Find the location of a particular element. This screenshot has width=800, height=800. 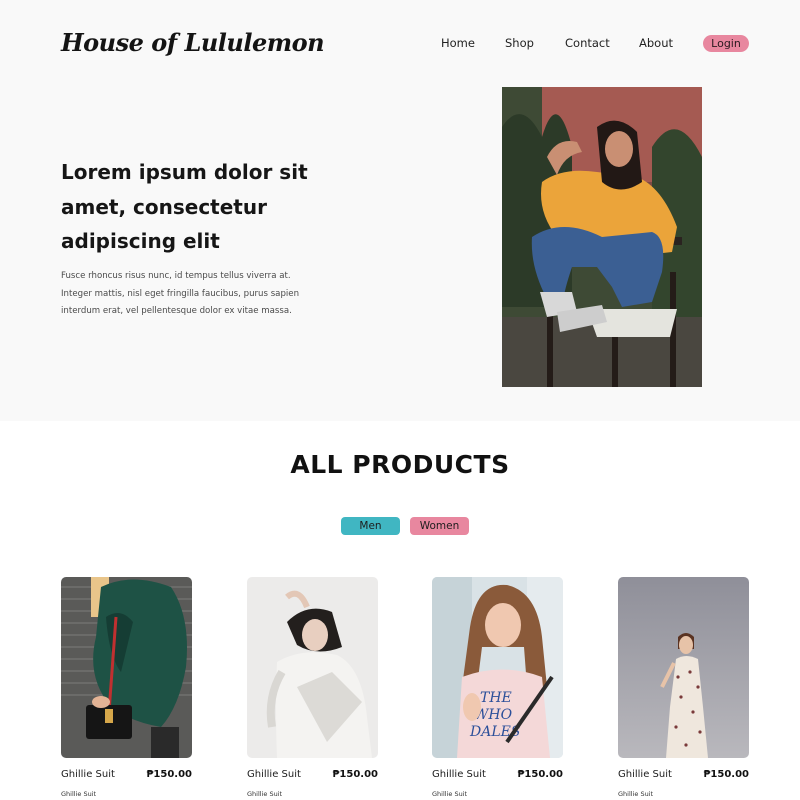

login-button: Login is located at coordinates (726, 43).